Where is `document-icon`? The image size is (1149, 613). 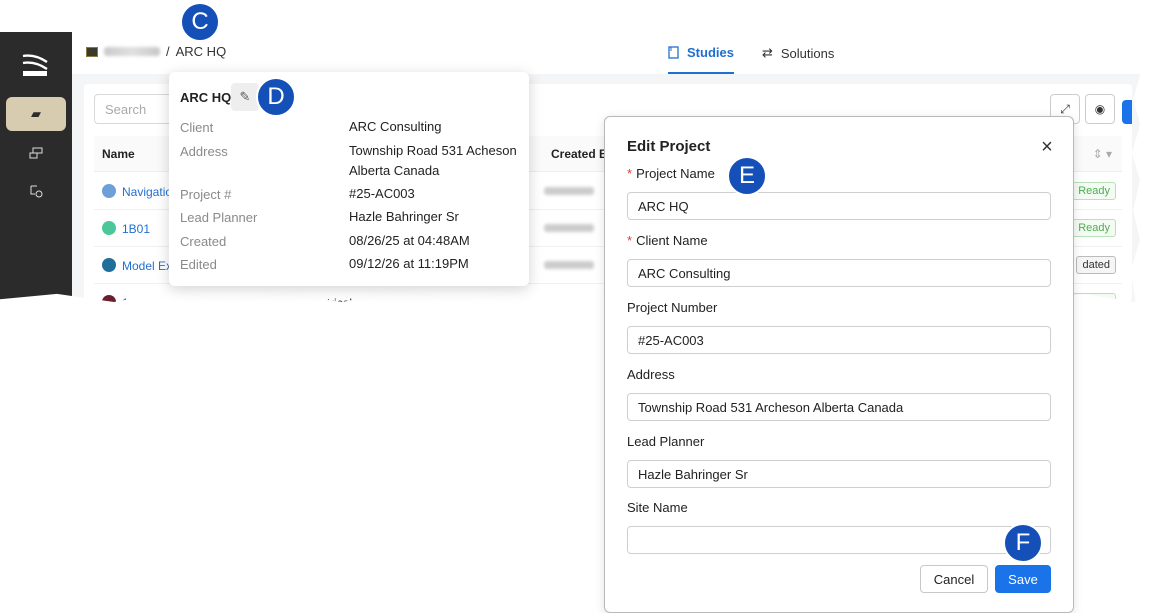
document-icon is located at coordinates (673, 52).